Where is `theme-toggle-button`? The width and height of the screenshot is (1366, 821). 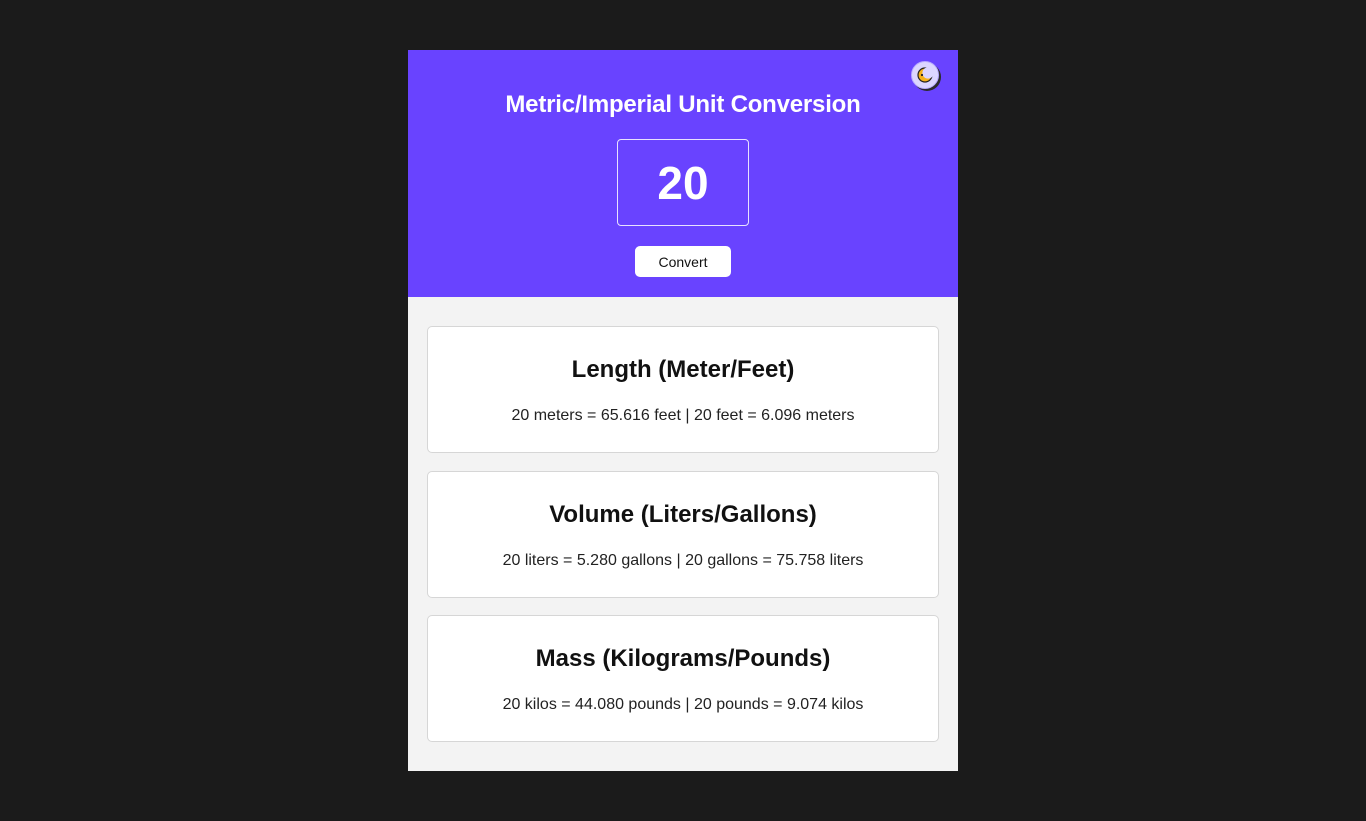 theme-toggle-button is located at coordinates (925, 75).